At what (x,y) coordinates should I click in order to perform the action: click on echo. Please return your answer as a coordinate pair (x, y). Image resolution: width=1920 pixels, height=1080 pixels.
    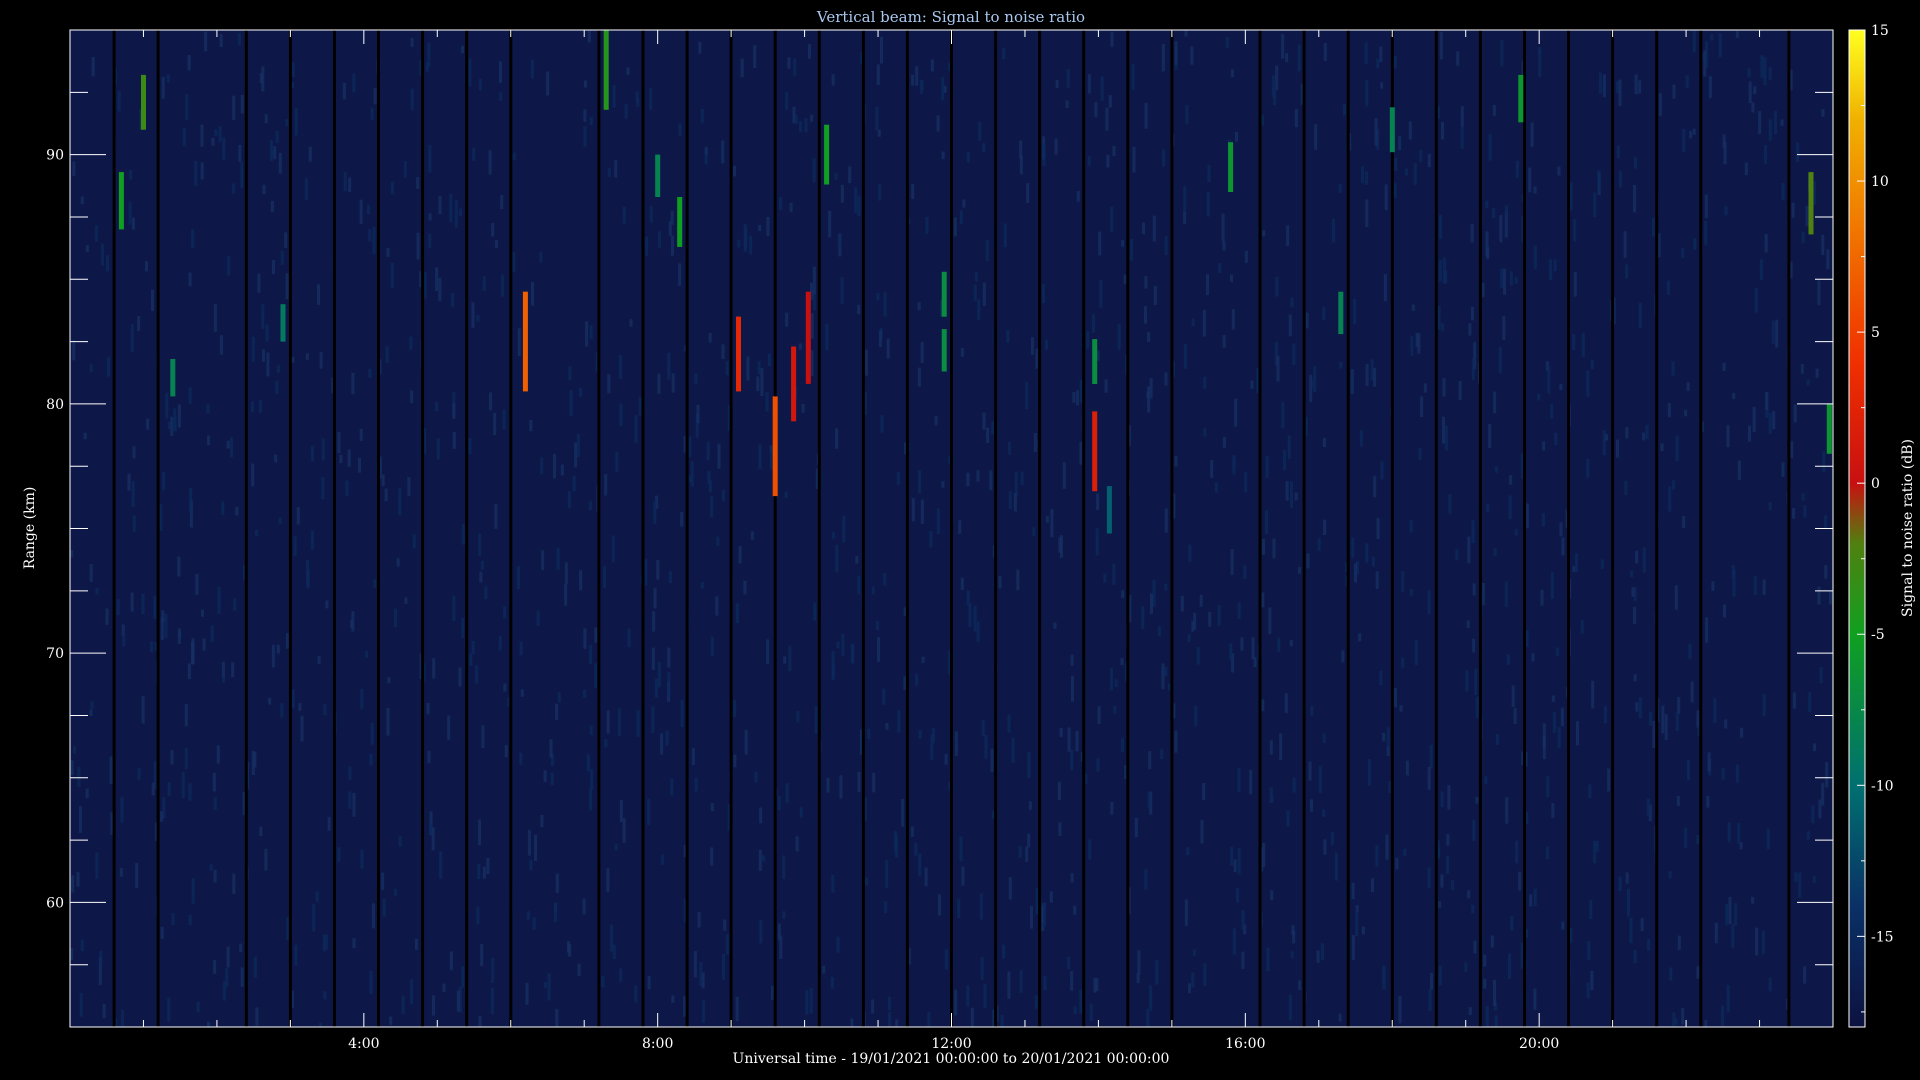
    Looking at the image, I should click on (173, 378).